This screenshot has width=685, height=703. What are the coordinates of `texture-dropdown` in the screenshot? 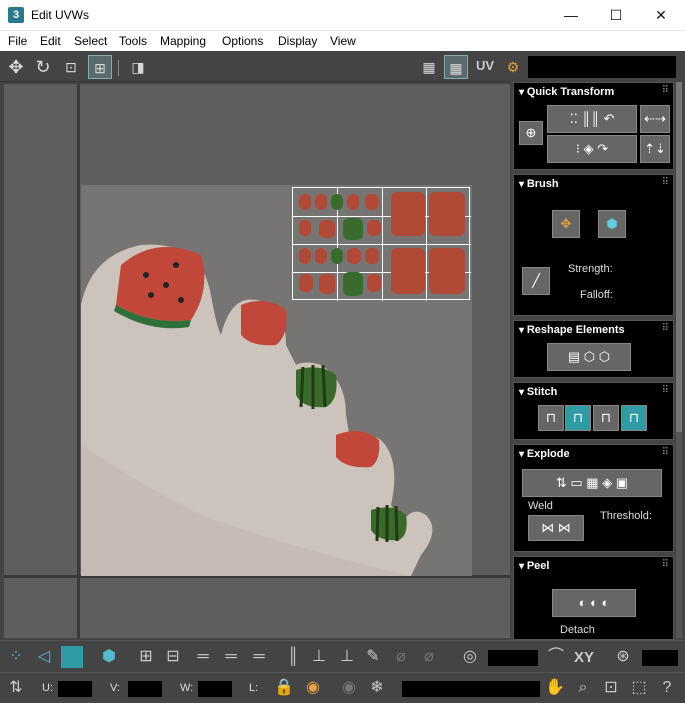 It's located at (602, 67).